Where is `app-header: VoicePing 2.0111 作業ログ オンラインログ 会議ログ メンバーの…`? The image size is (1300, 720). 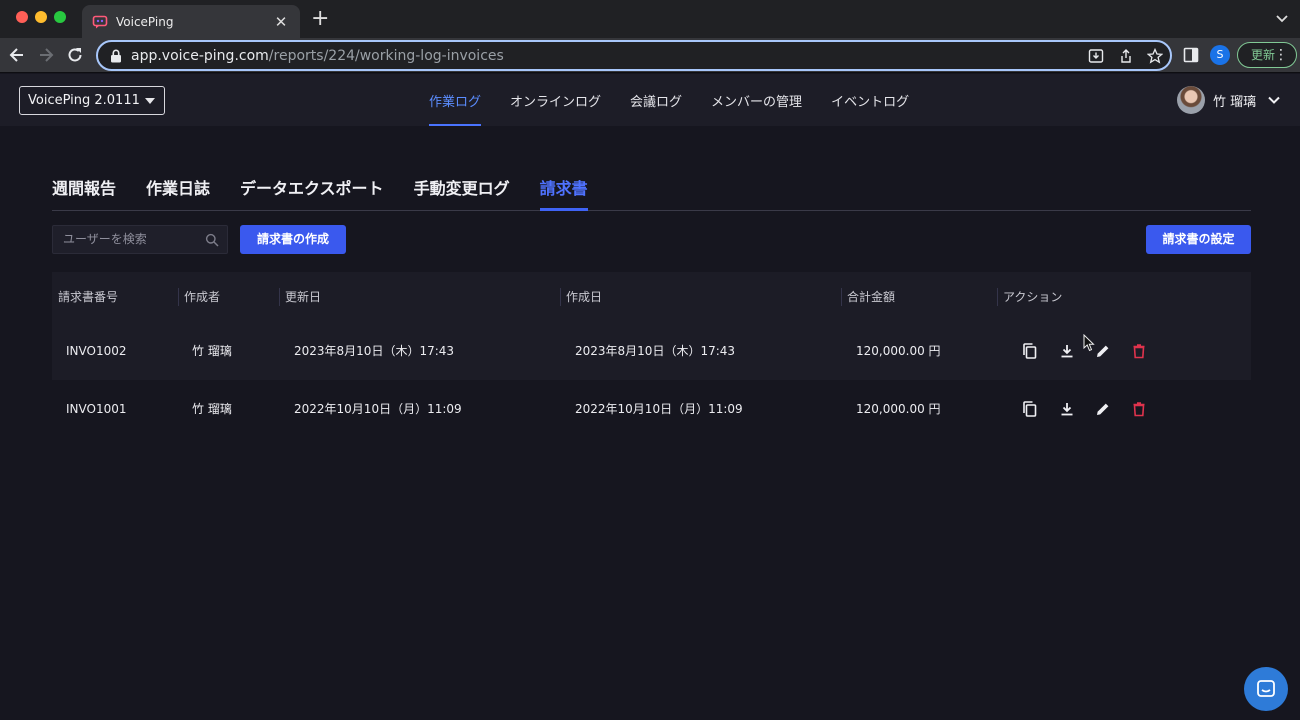 app-header: VoicePing 2.0111 作業ログ オンラインログ 会議ログ メンバーの… is located at coordinates (650, 100).